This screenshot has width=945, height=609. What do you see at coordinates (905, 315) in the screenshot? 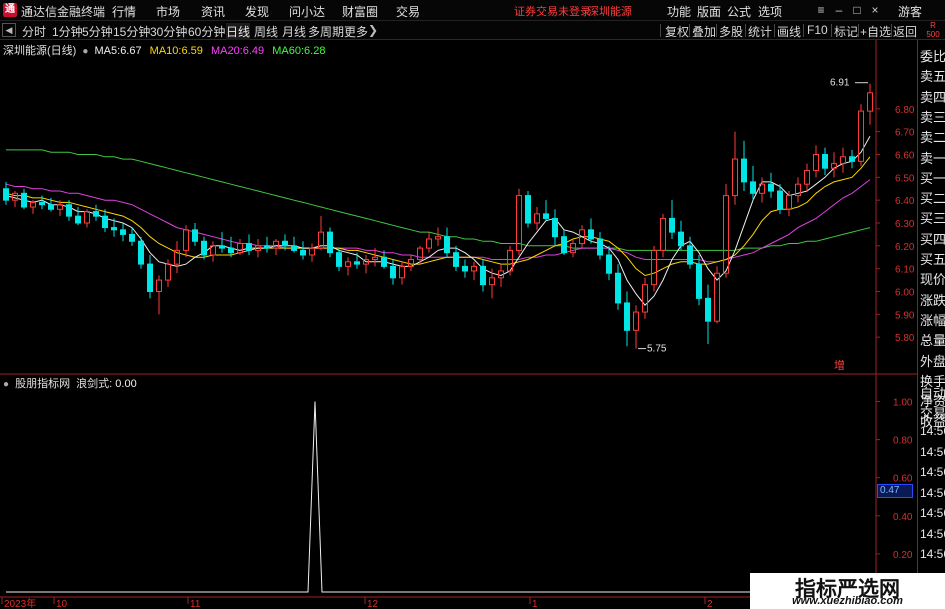
I see `price-label: 5.90` at bounding box center [905, 315].